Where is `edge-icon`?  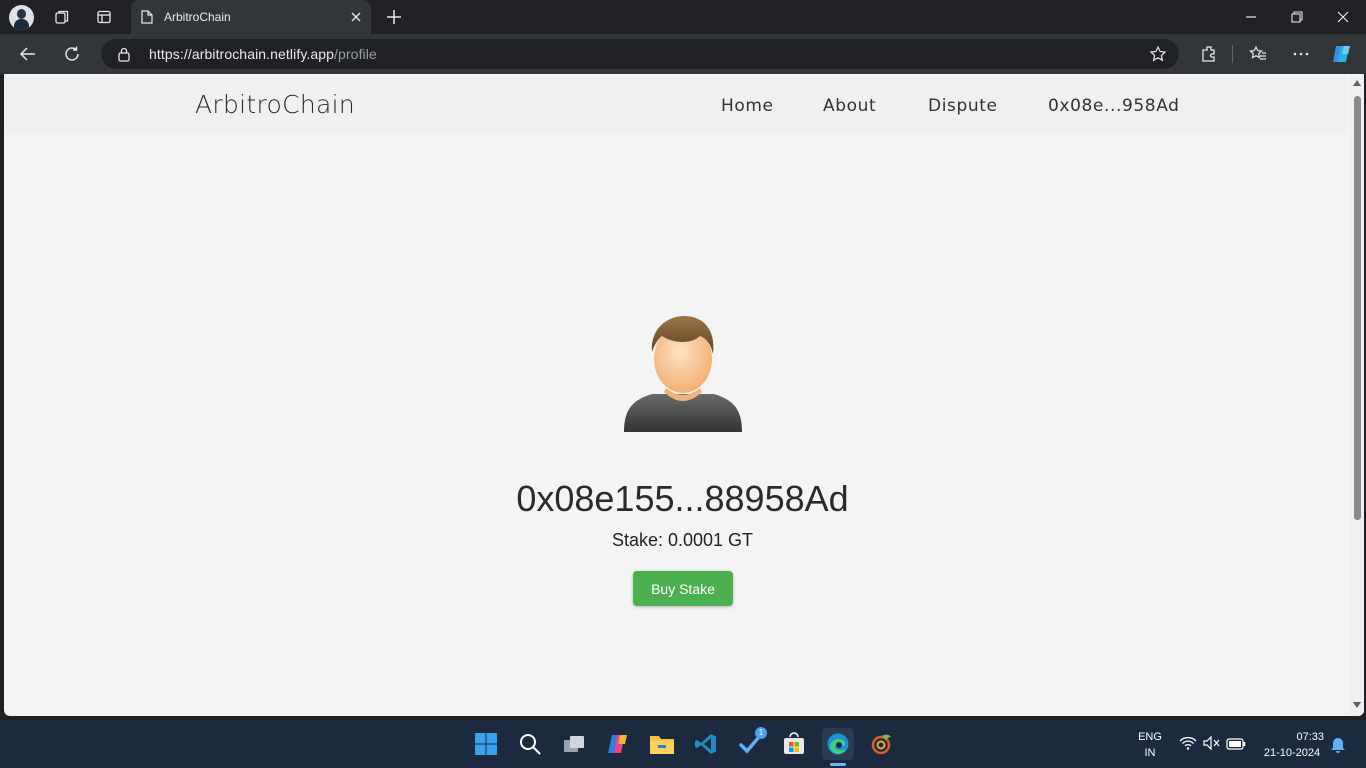
edge-icon is located at coordinates (838, 744).